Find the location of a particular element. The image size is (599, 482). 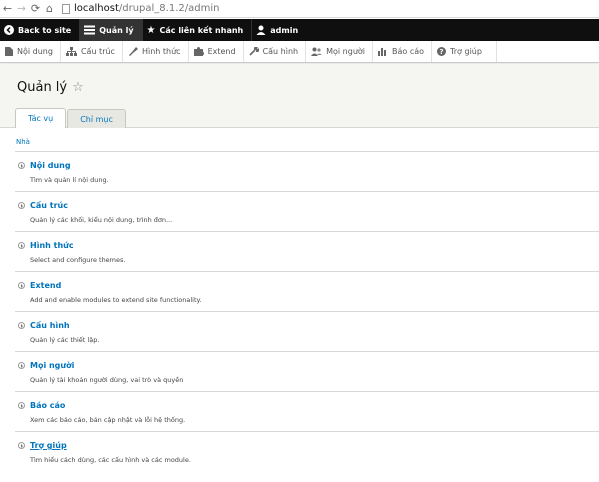

tray-item-extend: Extend is located at coordinates (216, 51).